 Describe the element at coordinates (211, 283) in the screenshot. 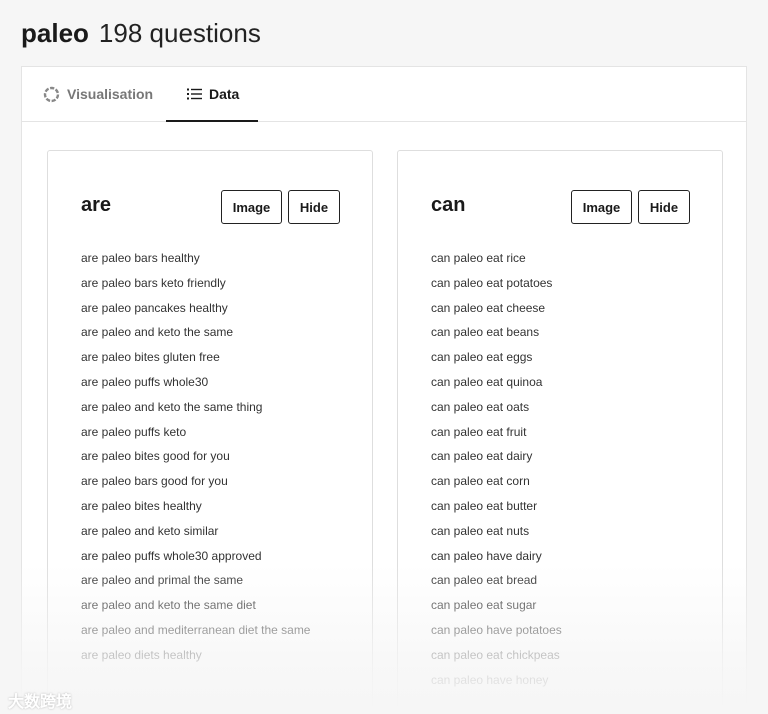

I see `question-item: are paleo bars keto friendly` at that location.